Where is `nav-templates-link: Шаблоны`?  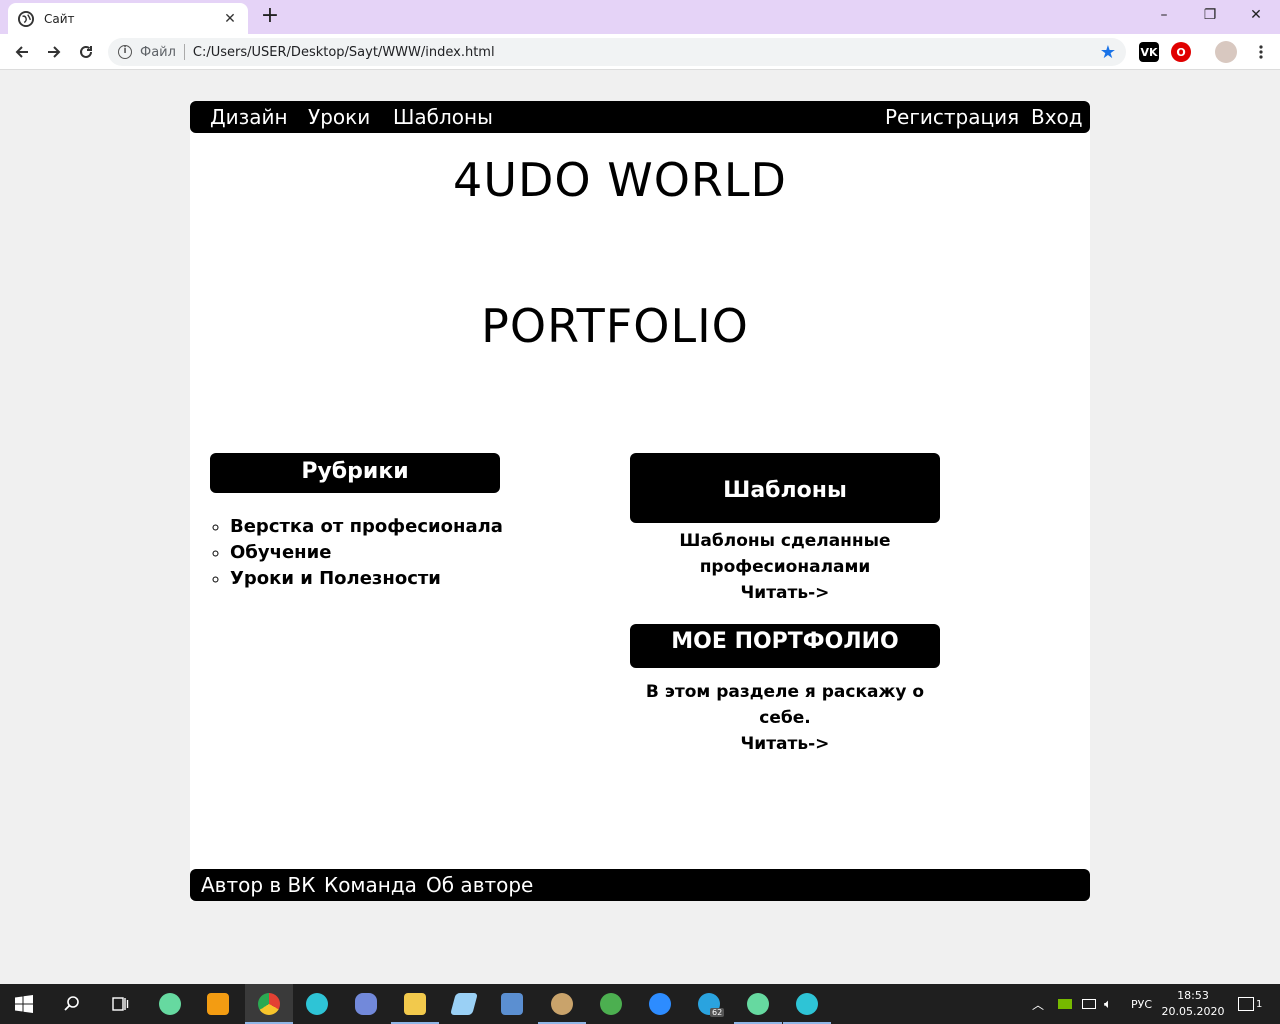 nav-templates-link: Шаблоны is located at coordinates (443, 117).